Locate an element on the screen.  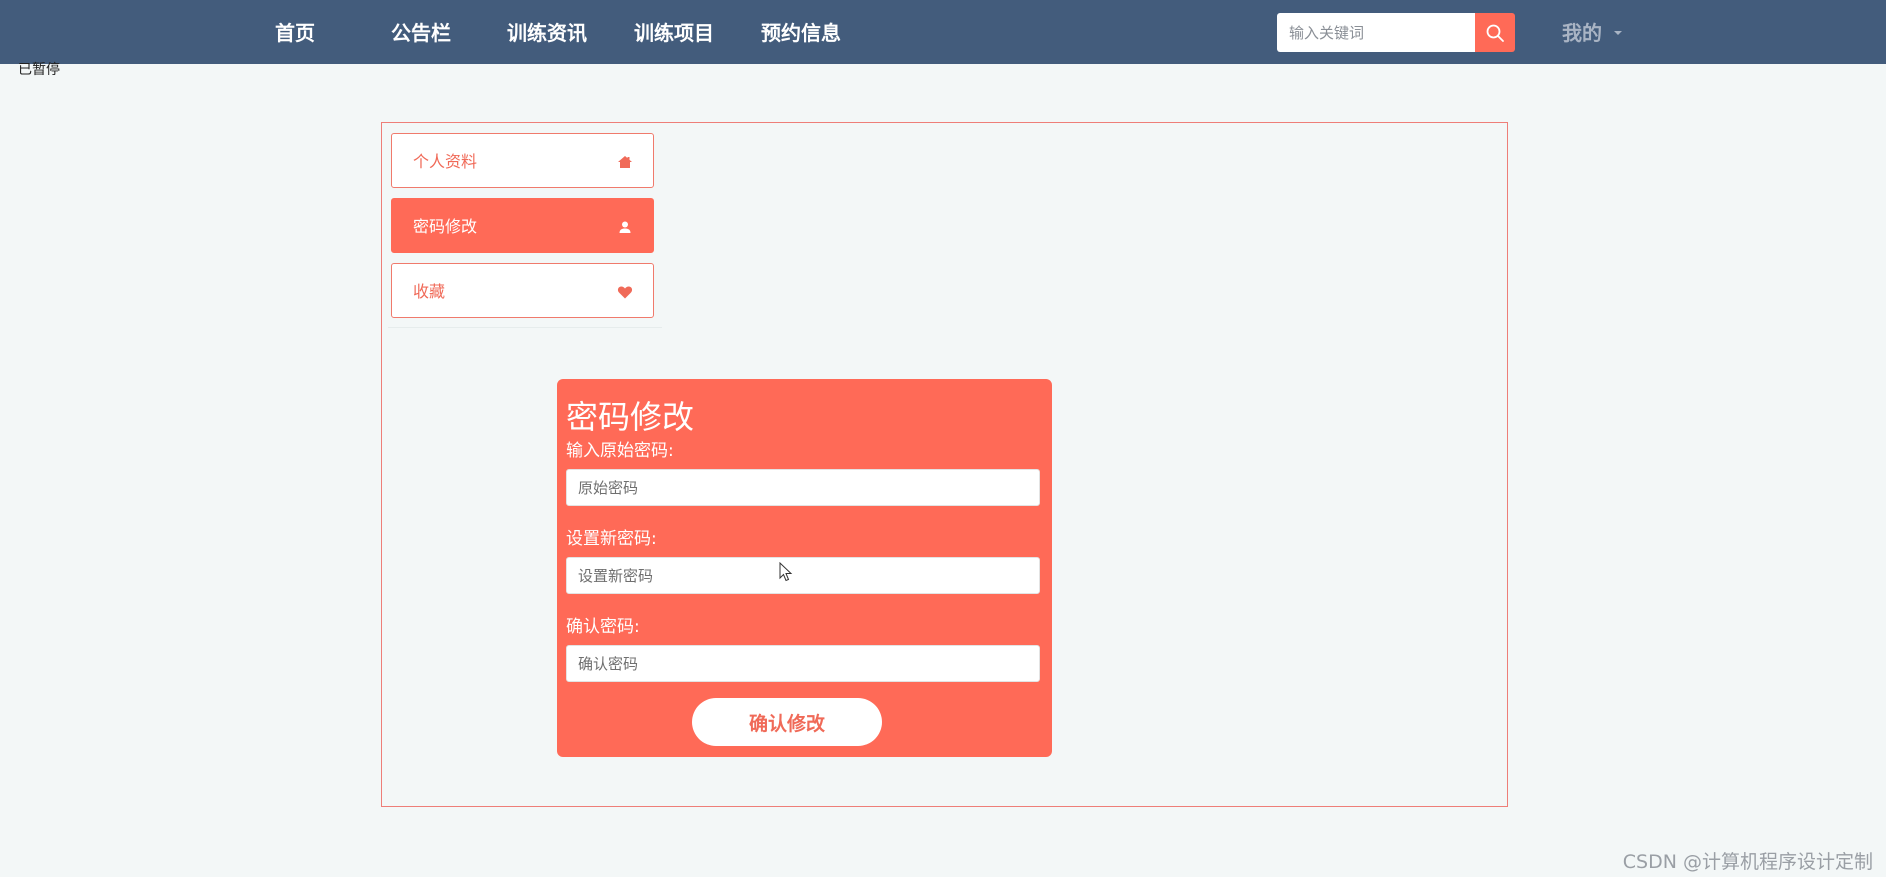
user-menu: 我的 is located at coordinates (1592, 32).